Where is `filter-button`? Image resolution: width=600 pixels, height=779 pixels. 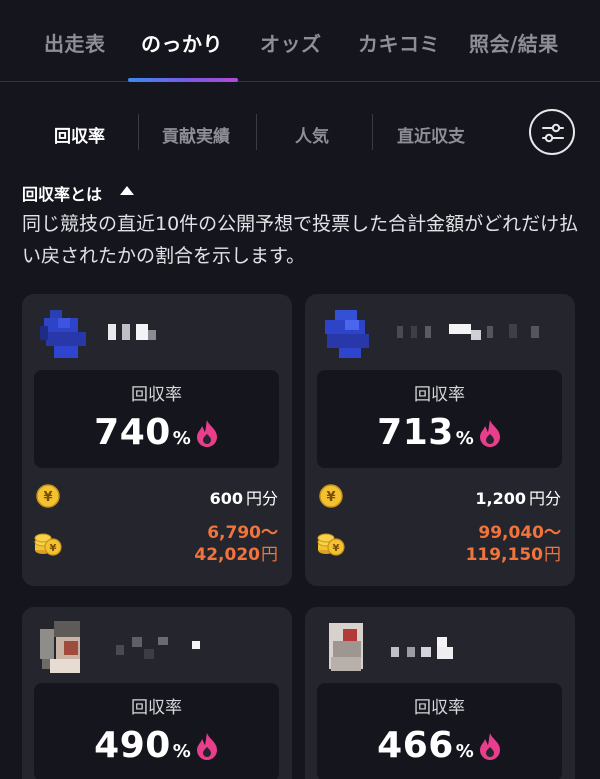
filter-button is located at coordinates (552, 132).